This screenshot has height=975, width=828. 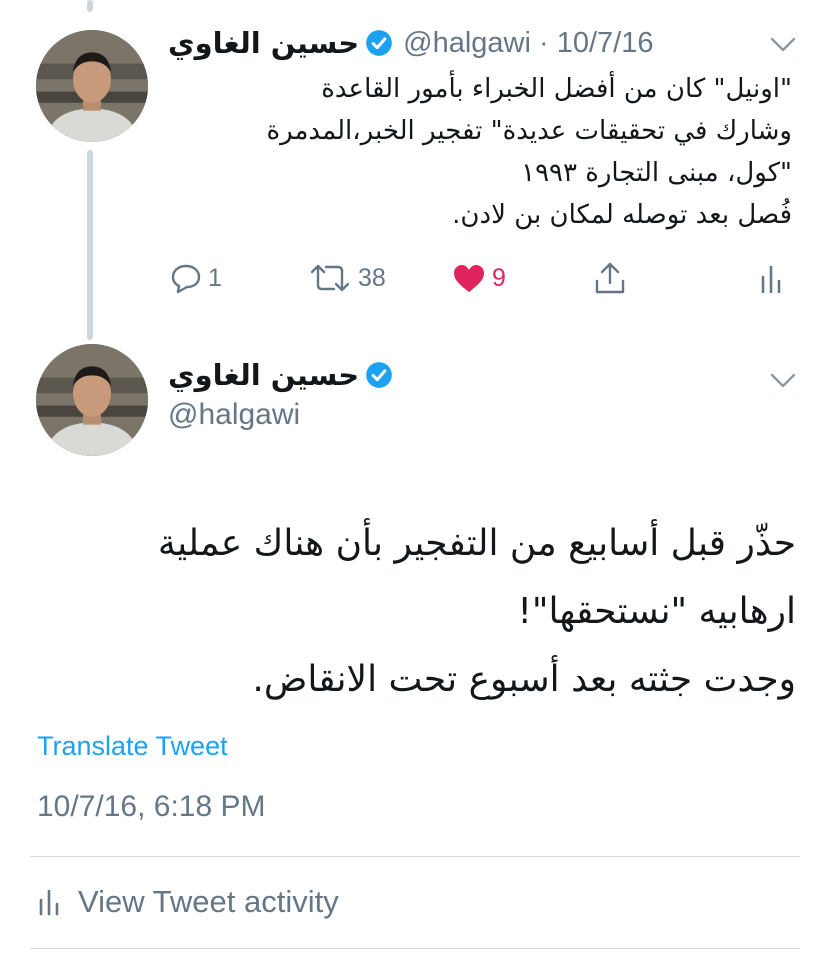 What do you see at coordinates (656, 173) in the screenshot?
I see `tweet-text-line: "كول، مبنى التجارة ١٩٩٣` at bounding box center [656, 173].